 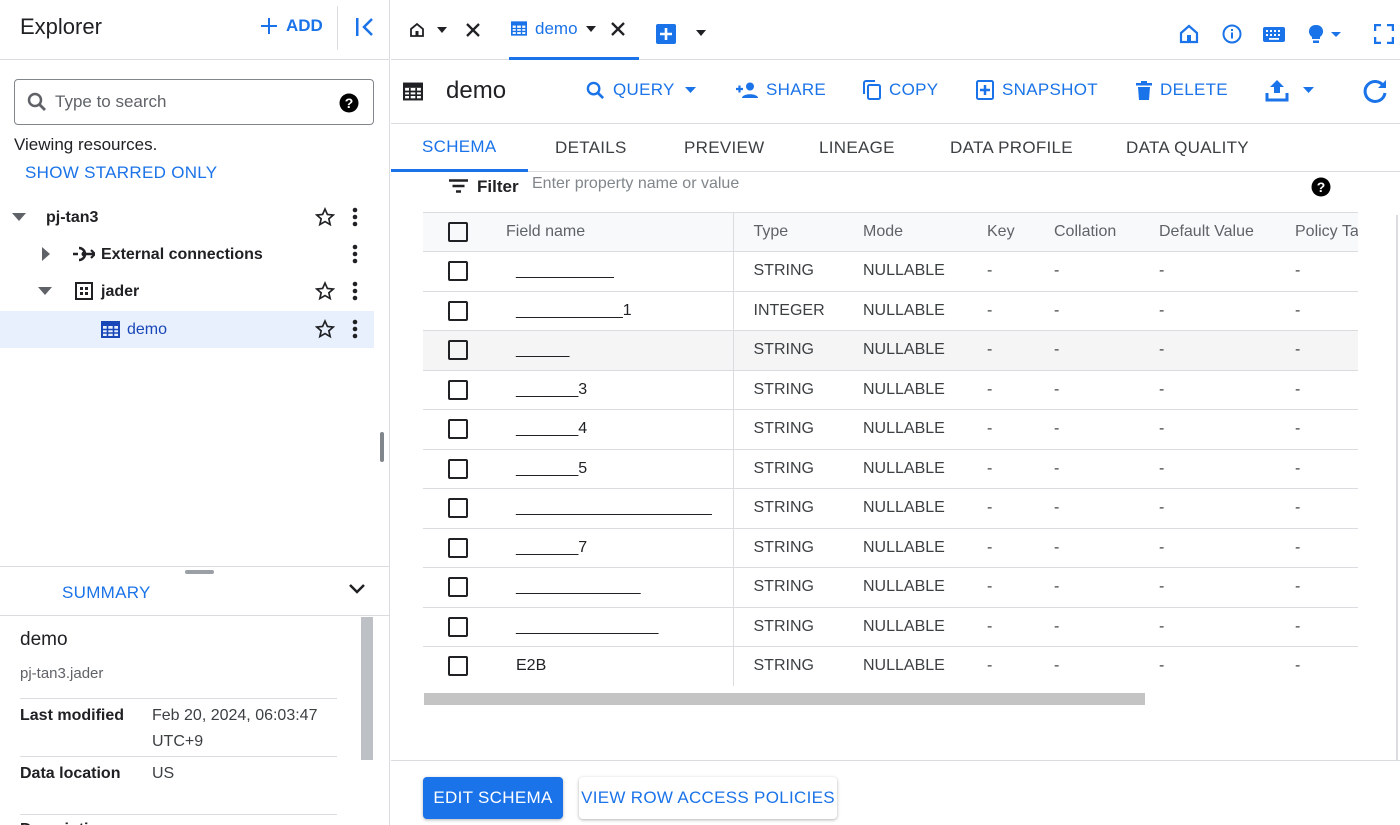 I want to click on search-box: ?, so click(x=194, y=102).